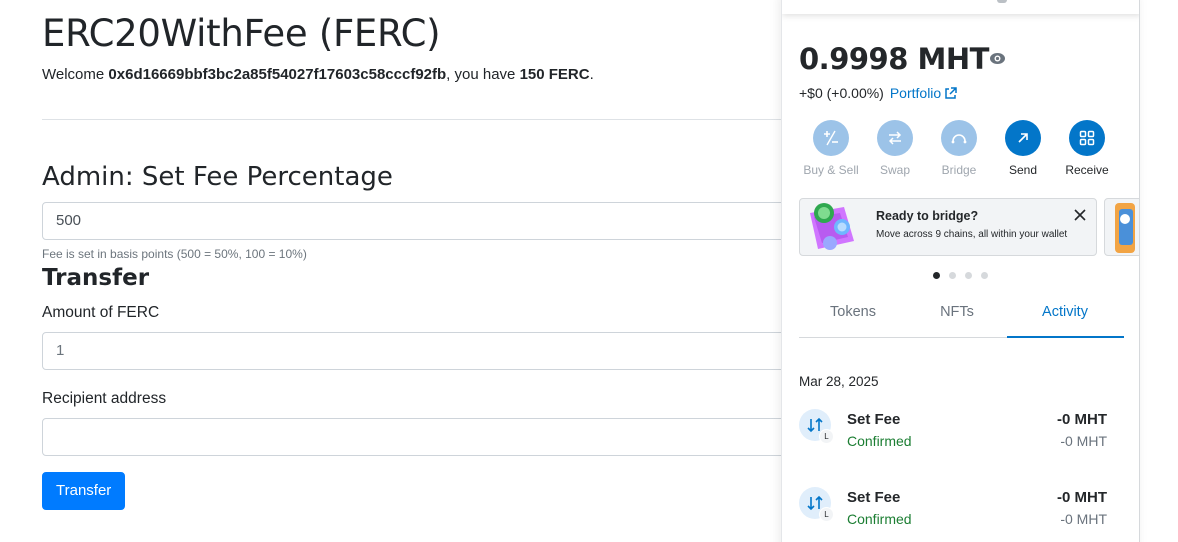 The height and width of the screenshot is (542, 1178). What do you see at coordinates (832, 226) in the screenshot?
I see `bridge-promo-illustration` at bounding box center [832, 226].